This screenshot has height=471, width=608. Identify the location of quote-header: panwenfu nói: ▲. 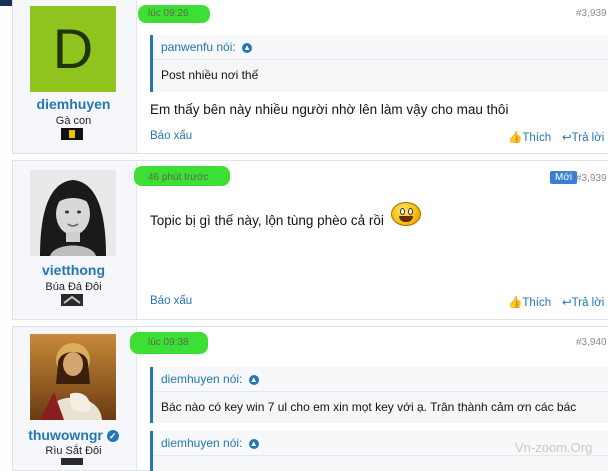
(380, 47).